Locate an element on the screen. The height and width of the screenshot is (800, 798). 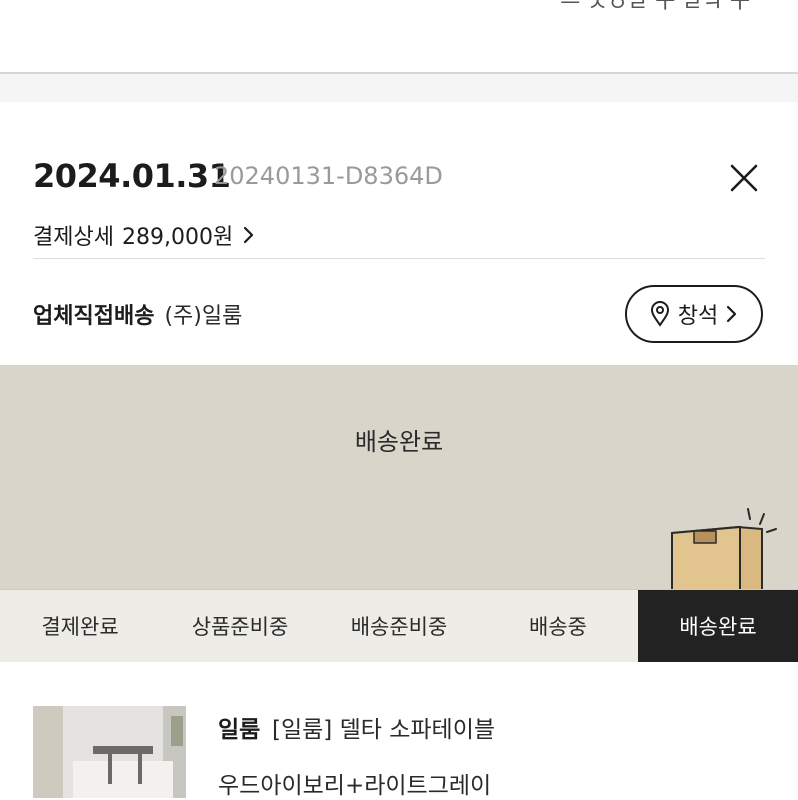
delivery-info: 업체직접배송 (주)일룸 is located at coordinates (137, 314).